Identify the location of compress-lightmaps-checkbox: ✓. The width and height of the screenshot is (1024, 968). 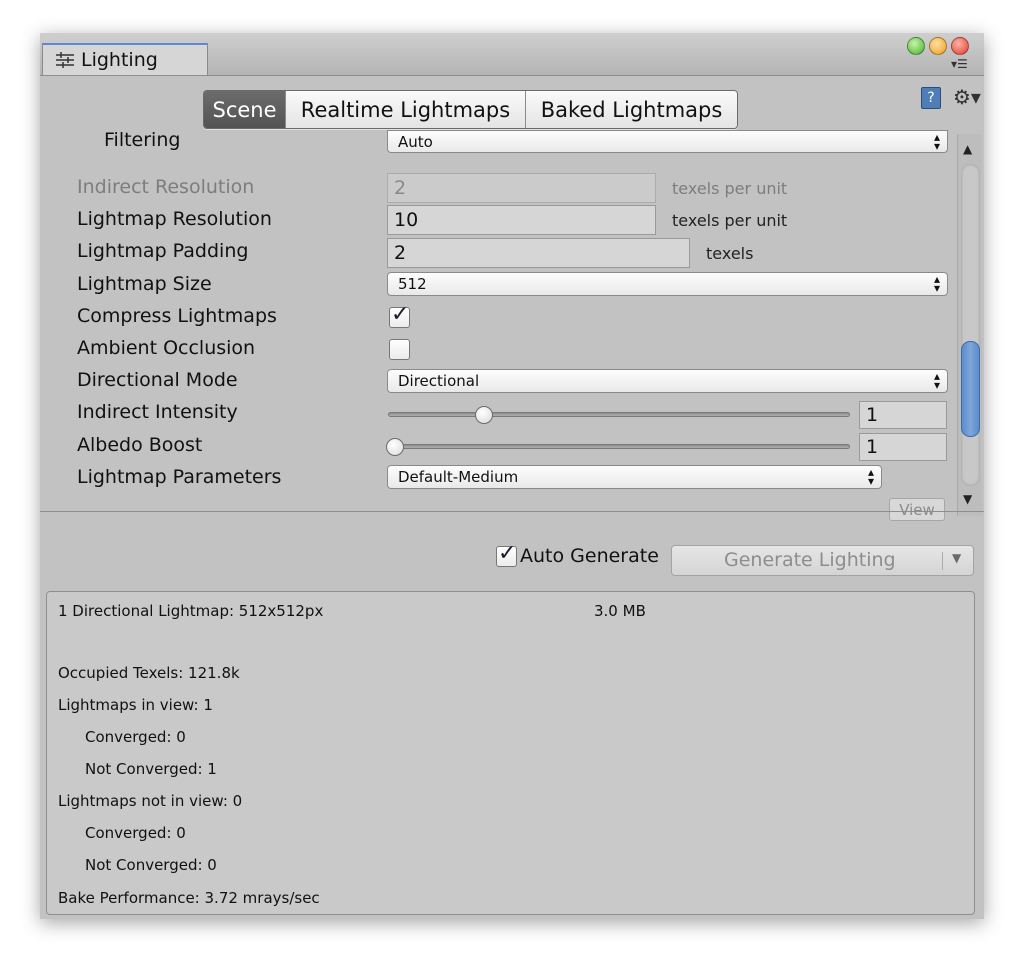
(399, 315).